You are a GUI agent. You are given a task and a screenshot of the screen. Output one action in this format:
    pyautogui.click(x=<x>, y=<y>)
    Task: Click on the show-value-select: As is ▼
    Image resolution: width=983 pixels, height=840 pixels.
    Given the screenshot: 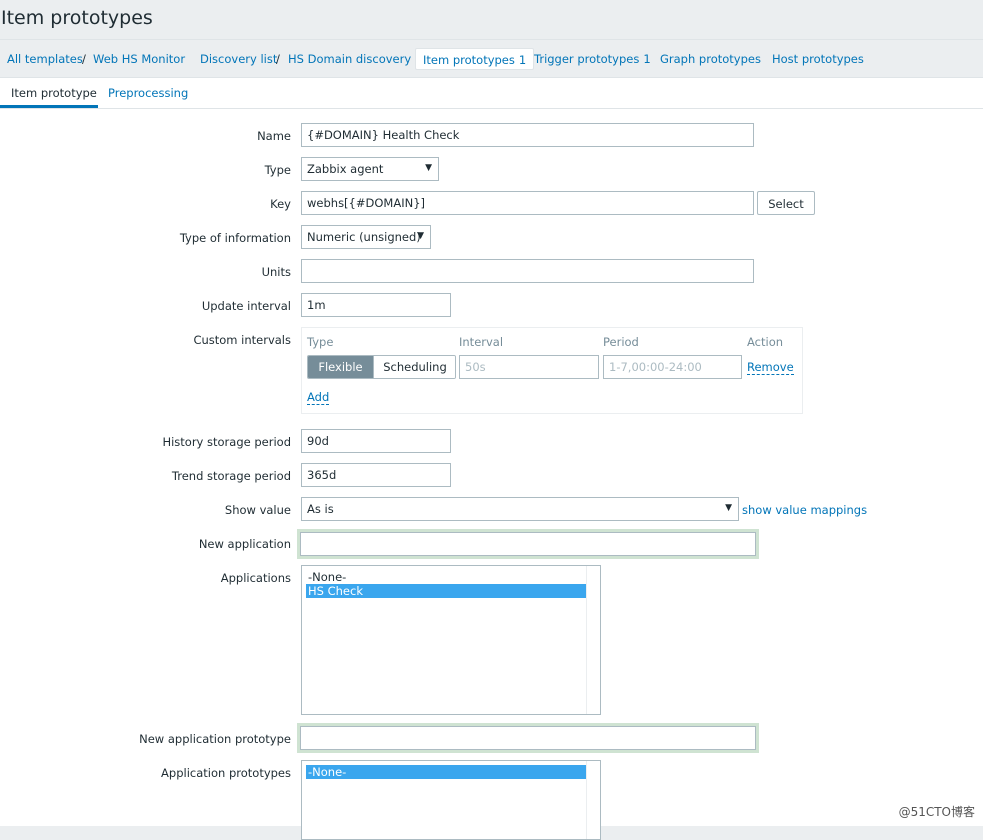 What is the action you would take?
    pyautogui.click(x=520, y=509)
    